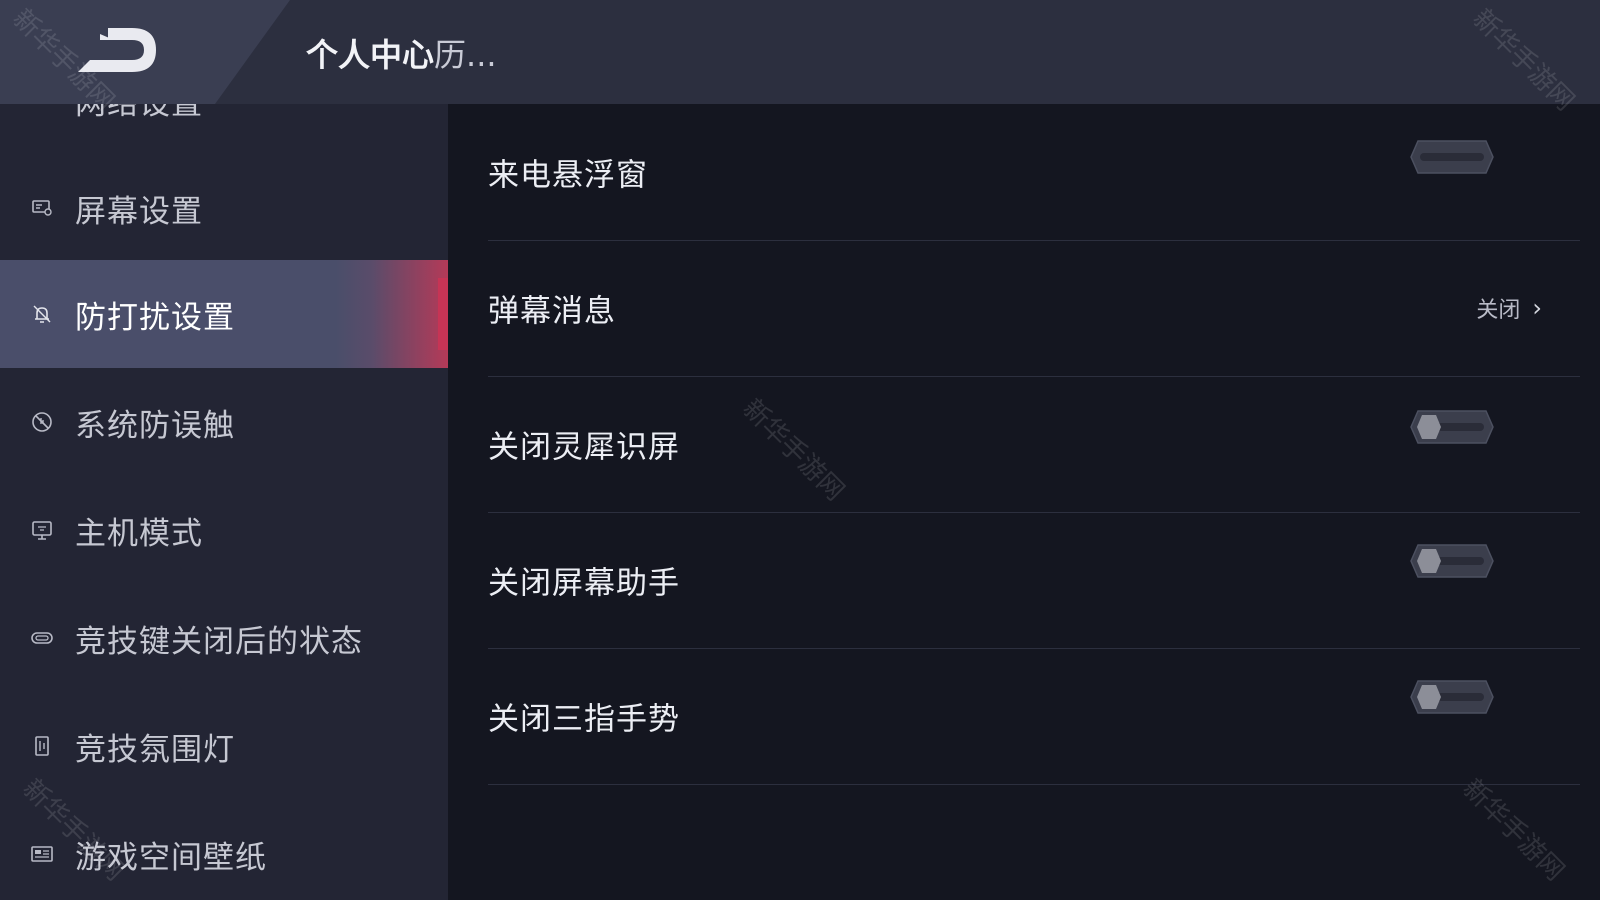  I want to click on sidebar-item-ambient-light: 竞技氛围灯, so click(224, 746).